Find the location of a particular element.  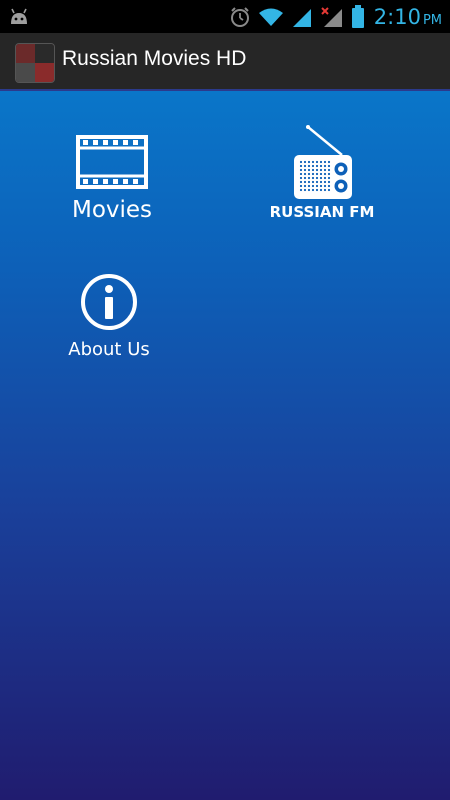

movies-button: Movies is located at coordinates (112, 179).